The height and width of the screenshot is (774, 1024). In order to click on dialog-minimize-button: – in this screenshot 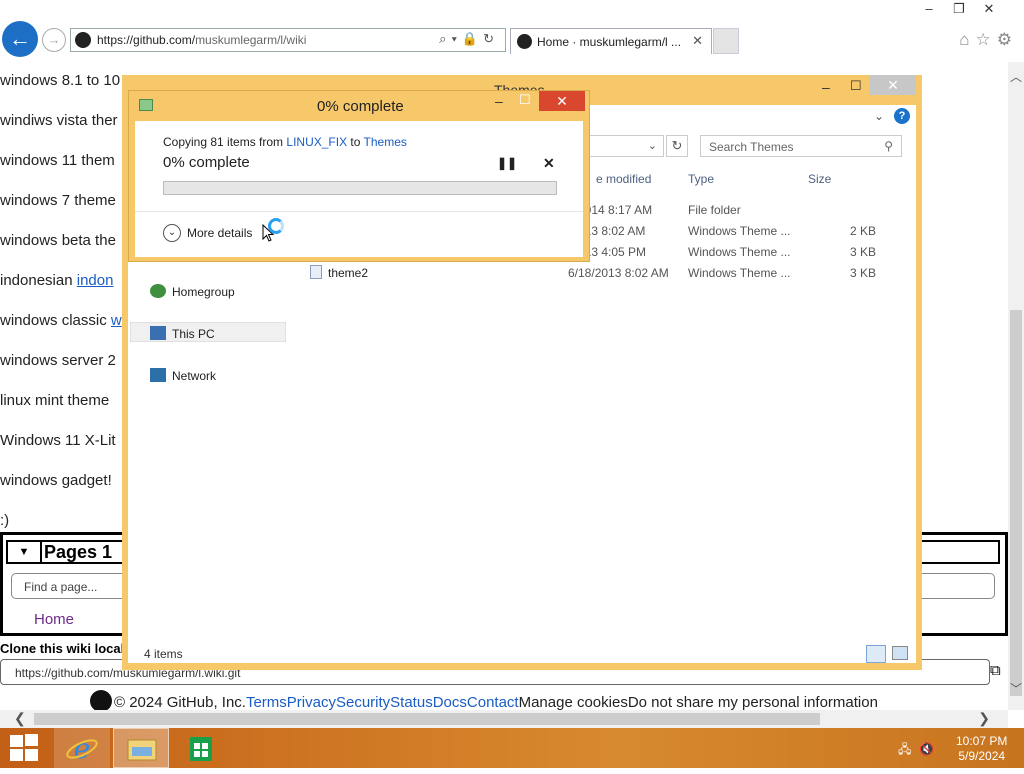, I will do `click(499, 101)`.